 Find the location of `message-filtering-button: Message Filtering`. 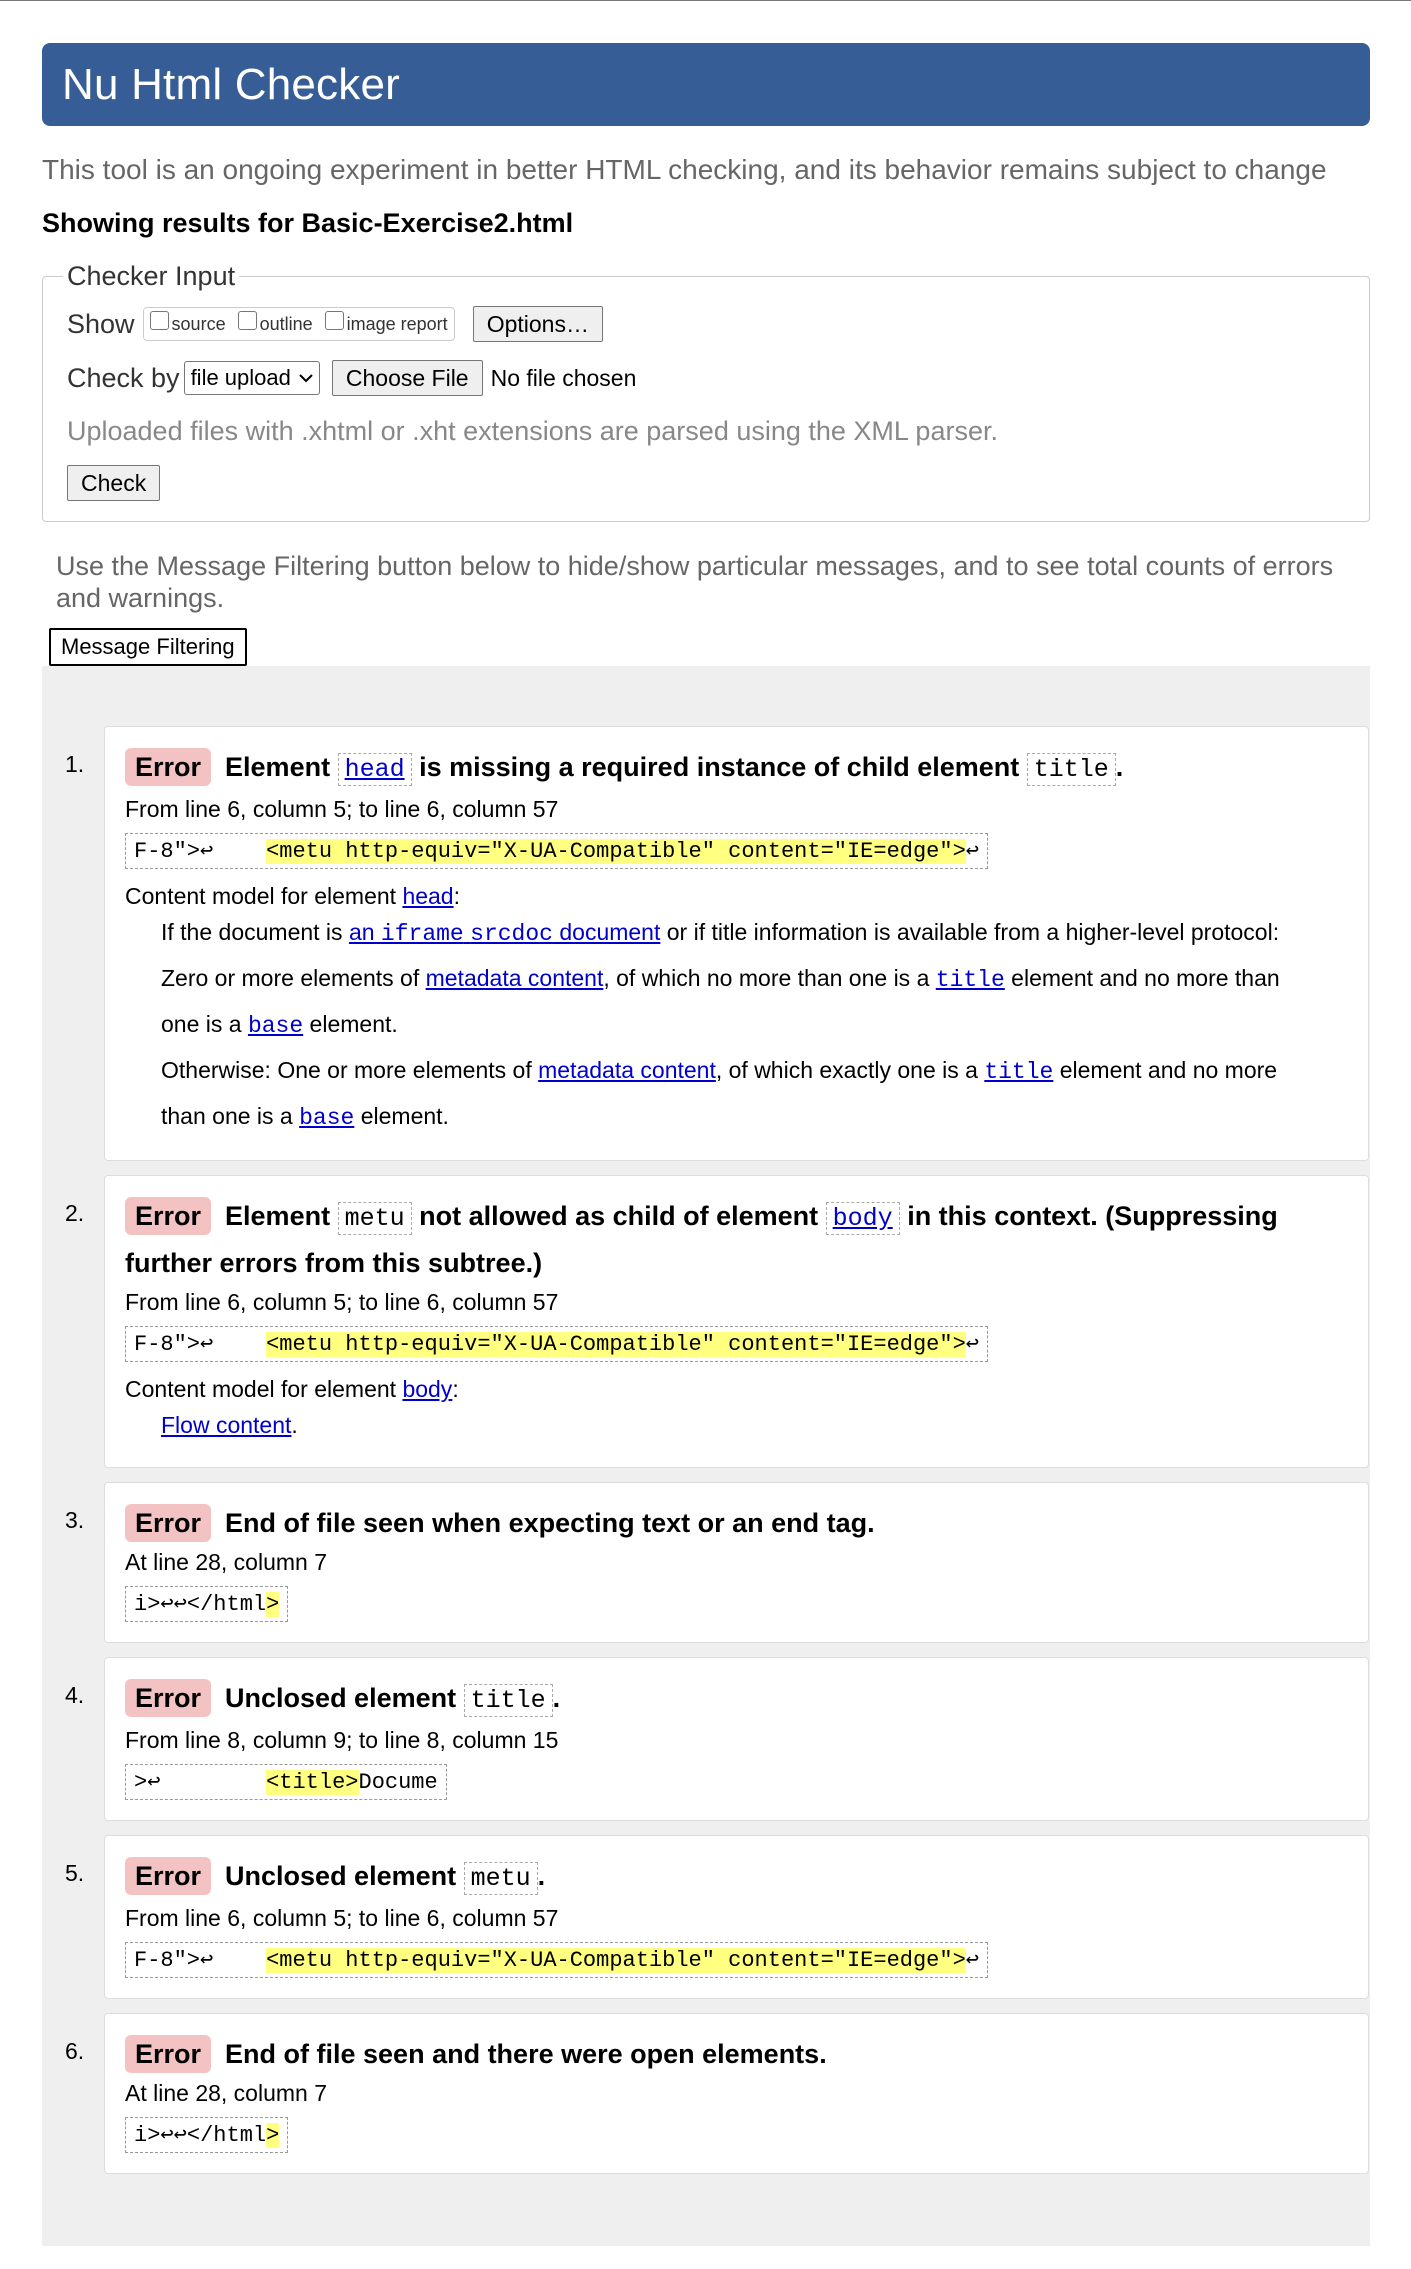

message-filtering-button: Message Filtering is located at coordinates (148, 647).